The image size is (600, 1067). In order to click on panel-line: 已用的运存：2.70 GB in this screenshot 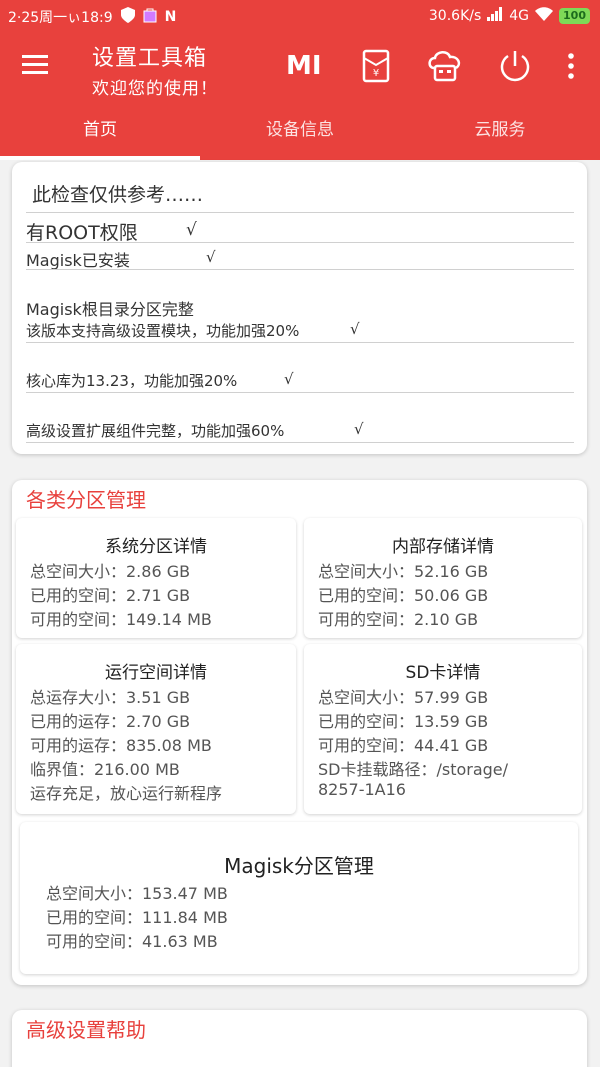, I will do `click(110, 721)`.